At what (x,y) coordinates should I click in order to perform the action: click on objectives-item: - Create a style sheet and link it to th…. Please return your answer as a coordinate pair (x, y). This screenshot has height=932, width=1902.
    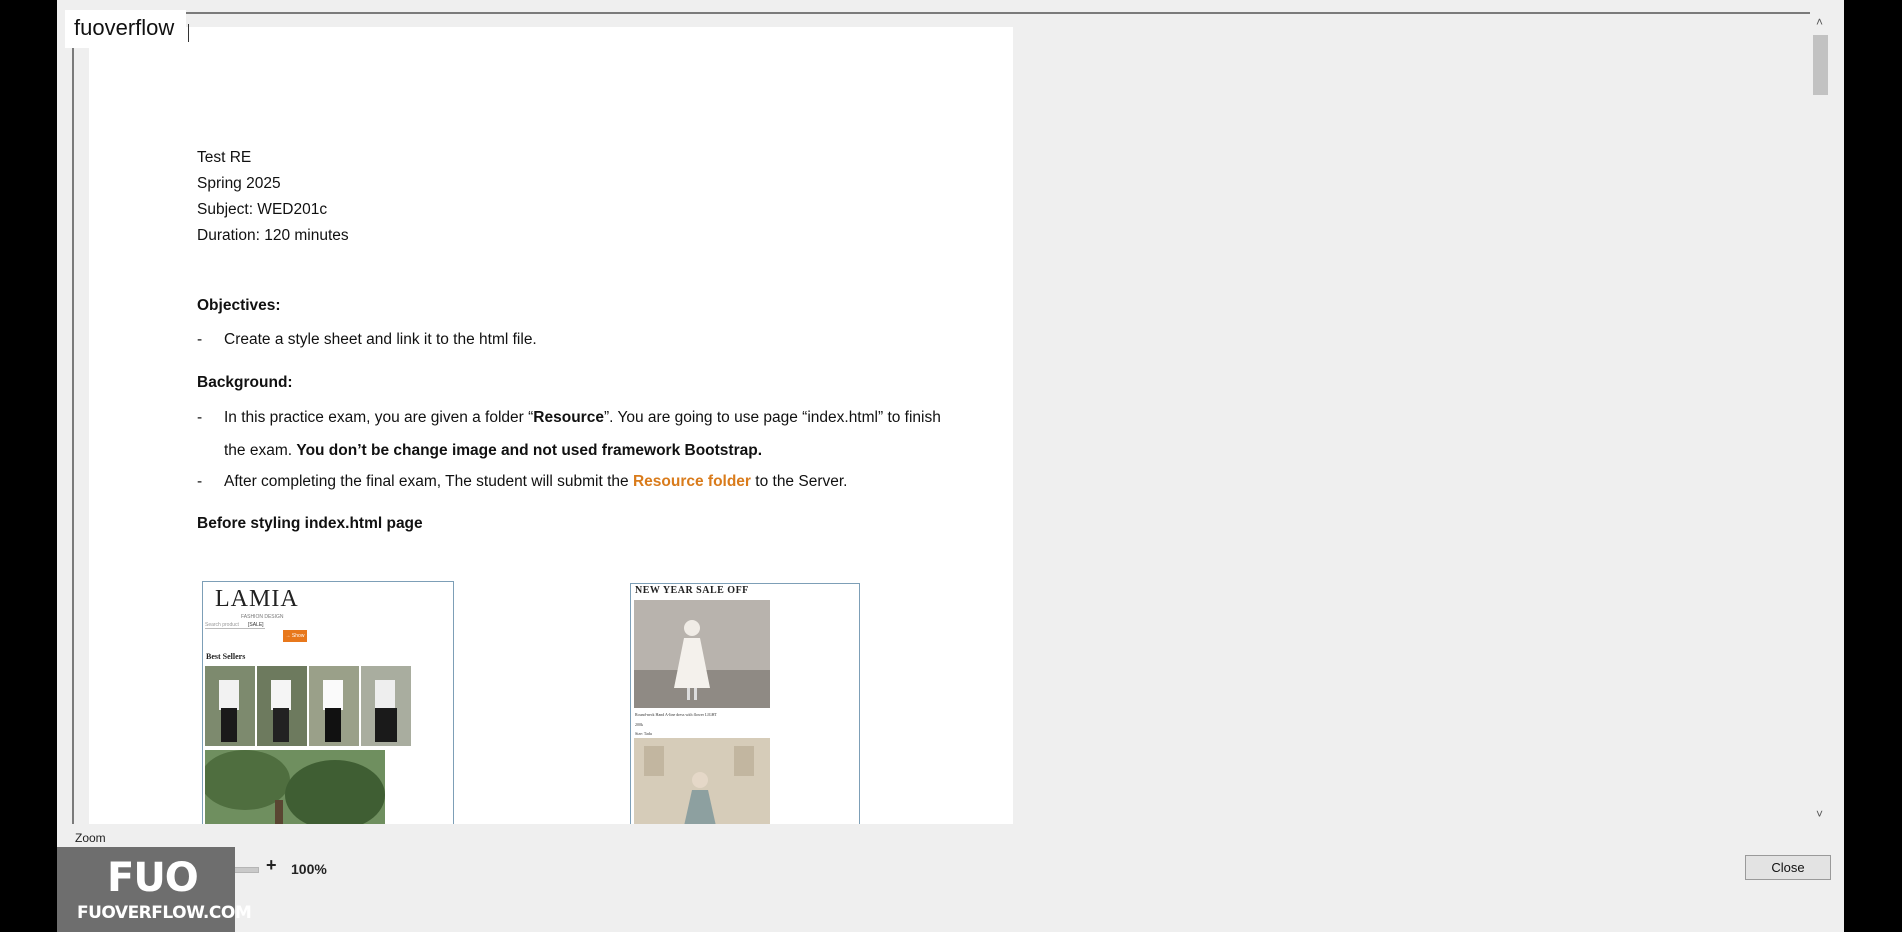
    Looking at the image, I should click on (577, 340).